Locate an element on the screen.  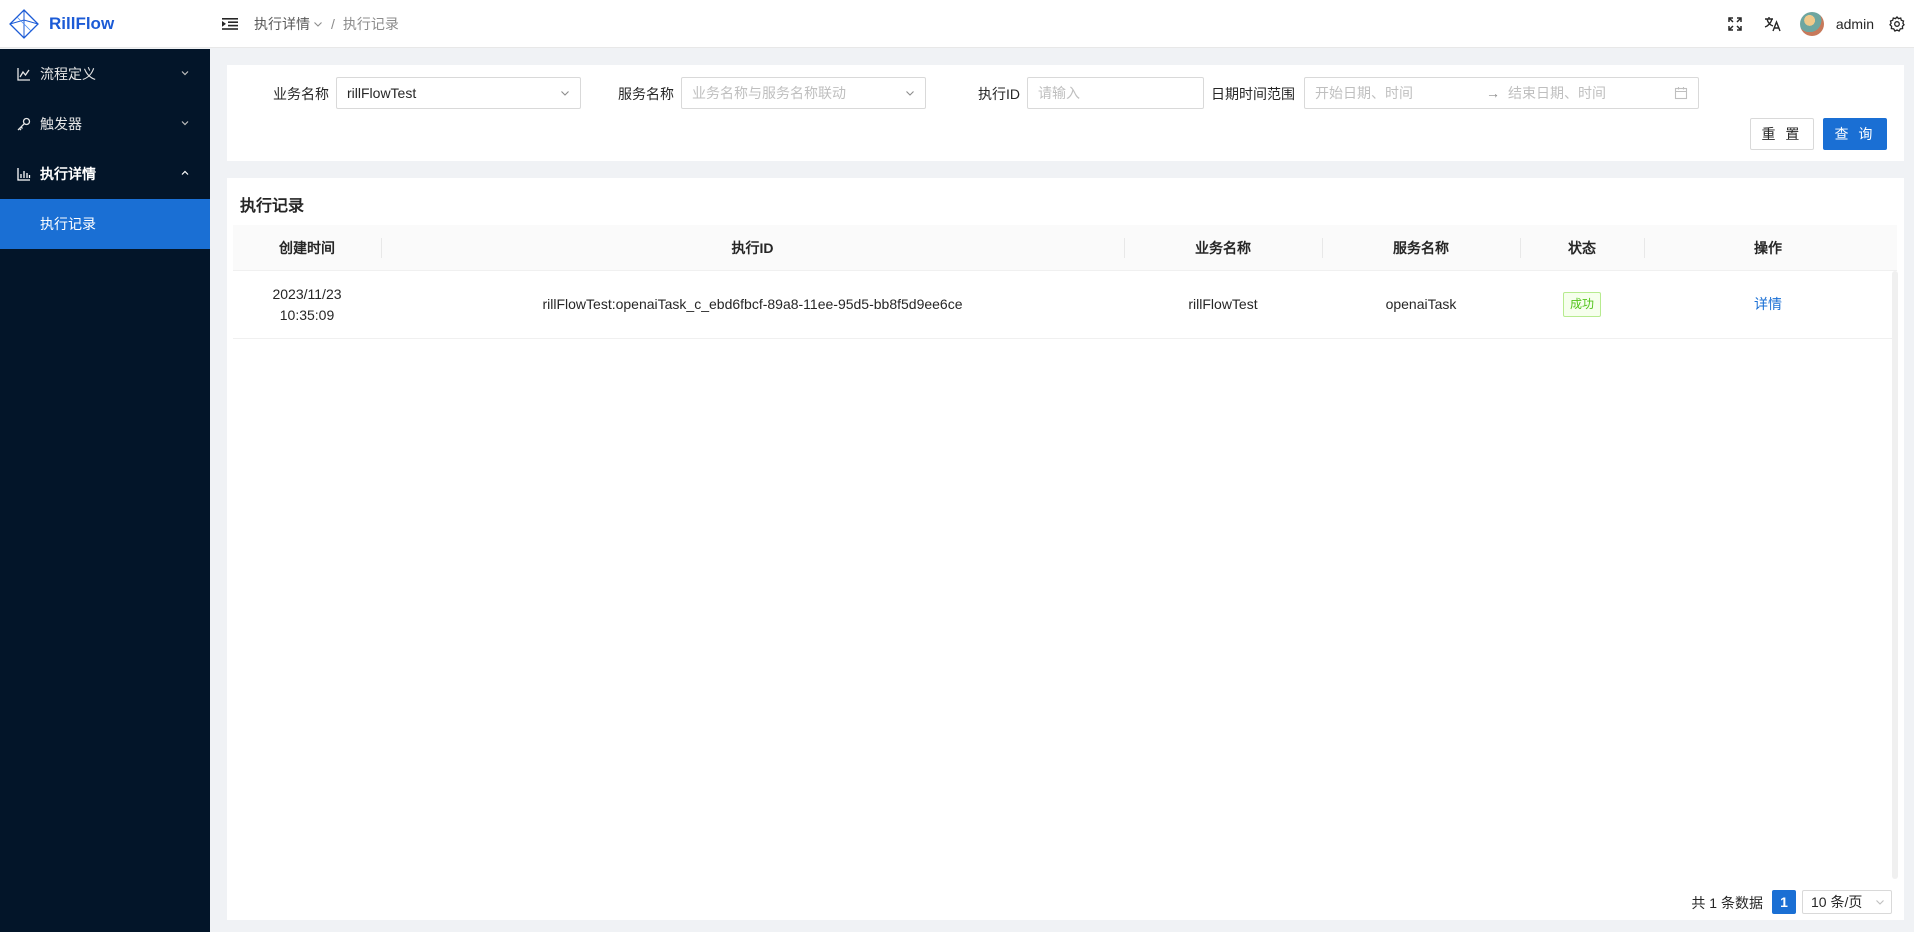
breadcrumb-parent: 执行详情 is located at coordinates (288, 24).